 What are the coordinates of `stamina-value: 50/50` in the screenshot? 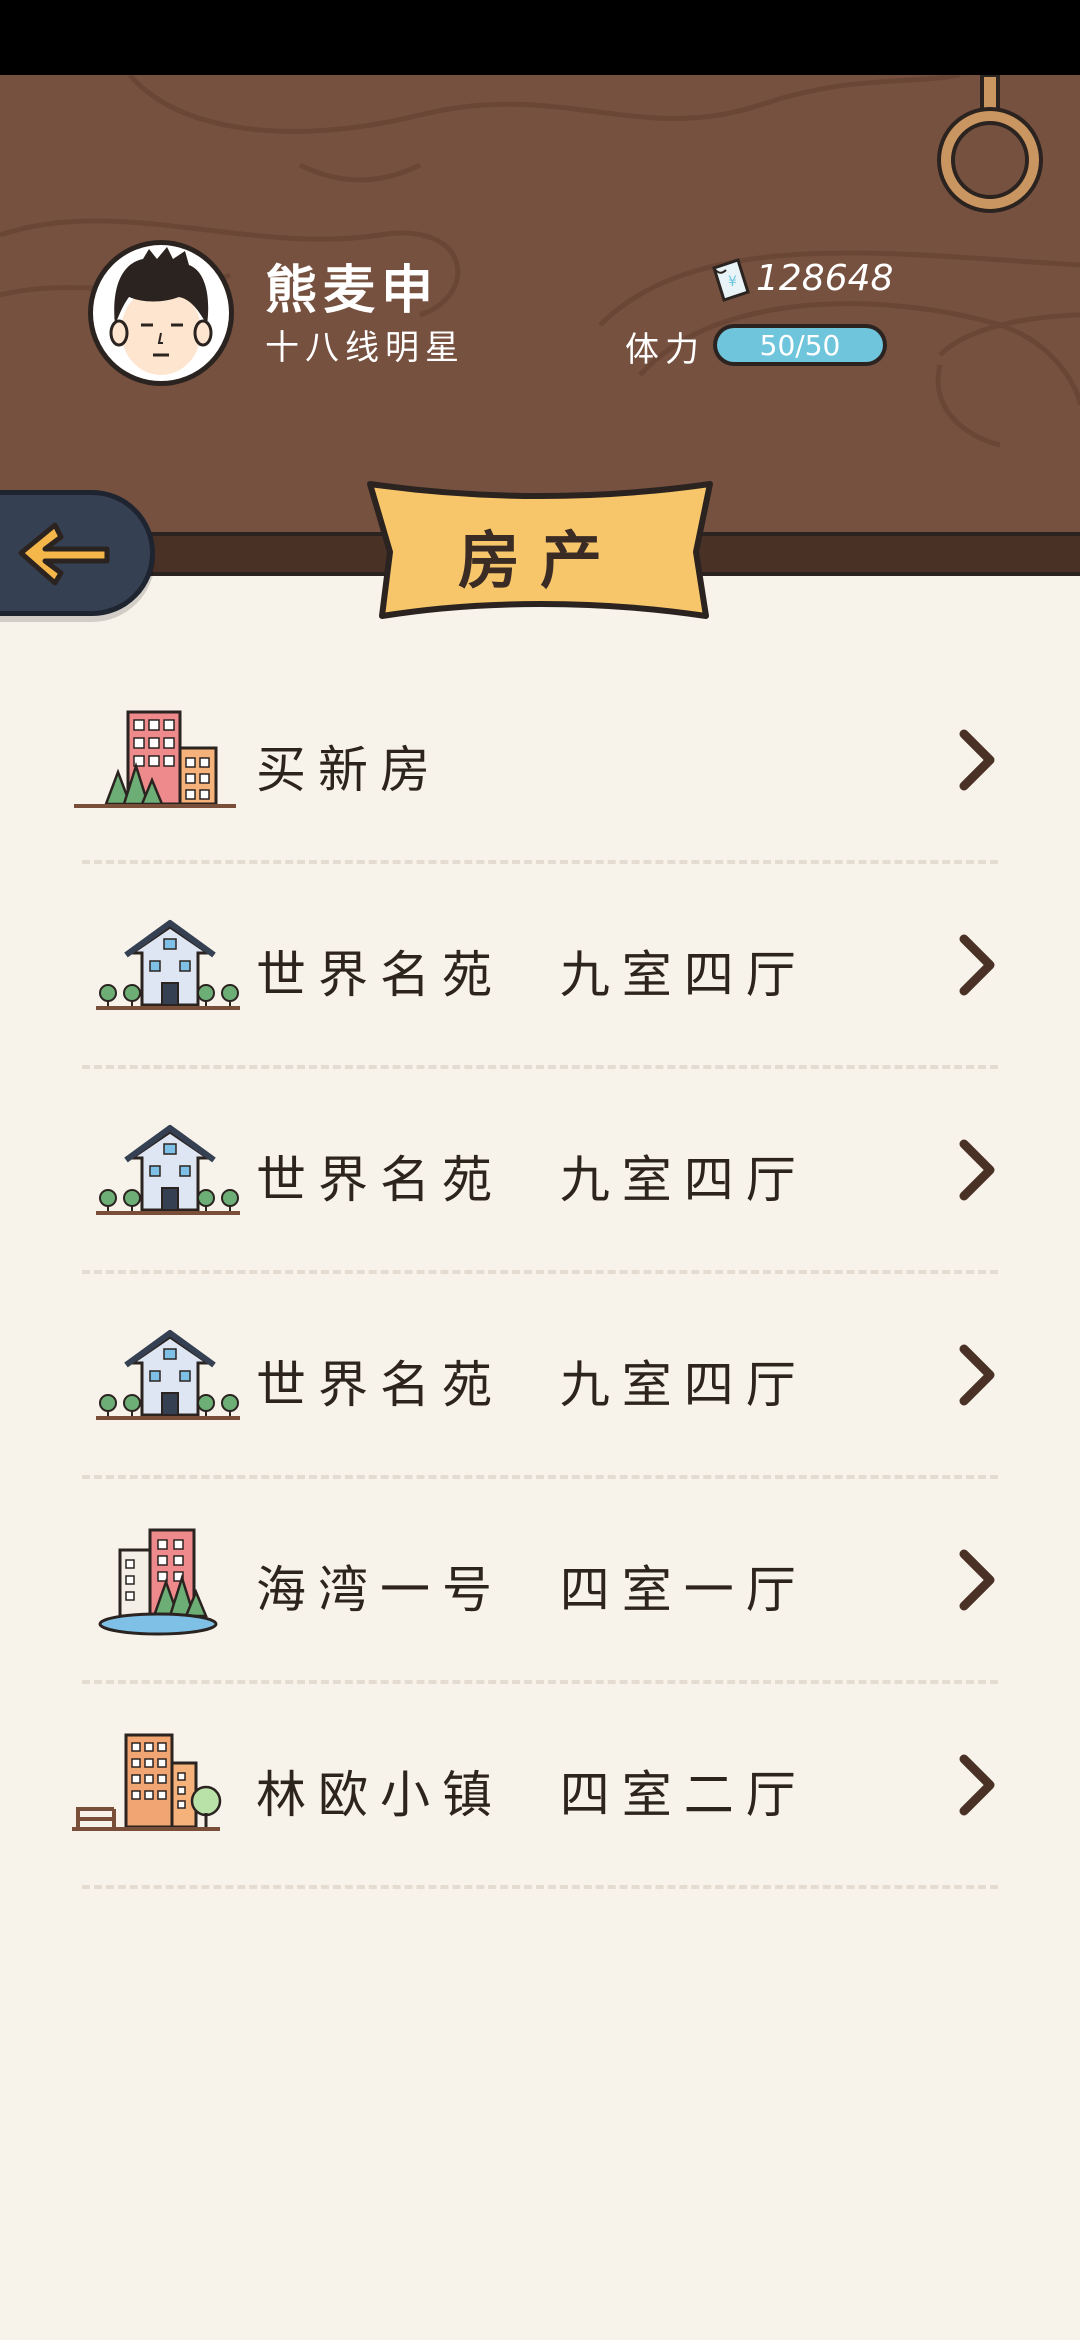 It's located at (800, 345).